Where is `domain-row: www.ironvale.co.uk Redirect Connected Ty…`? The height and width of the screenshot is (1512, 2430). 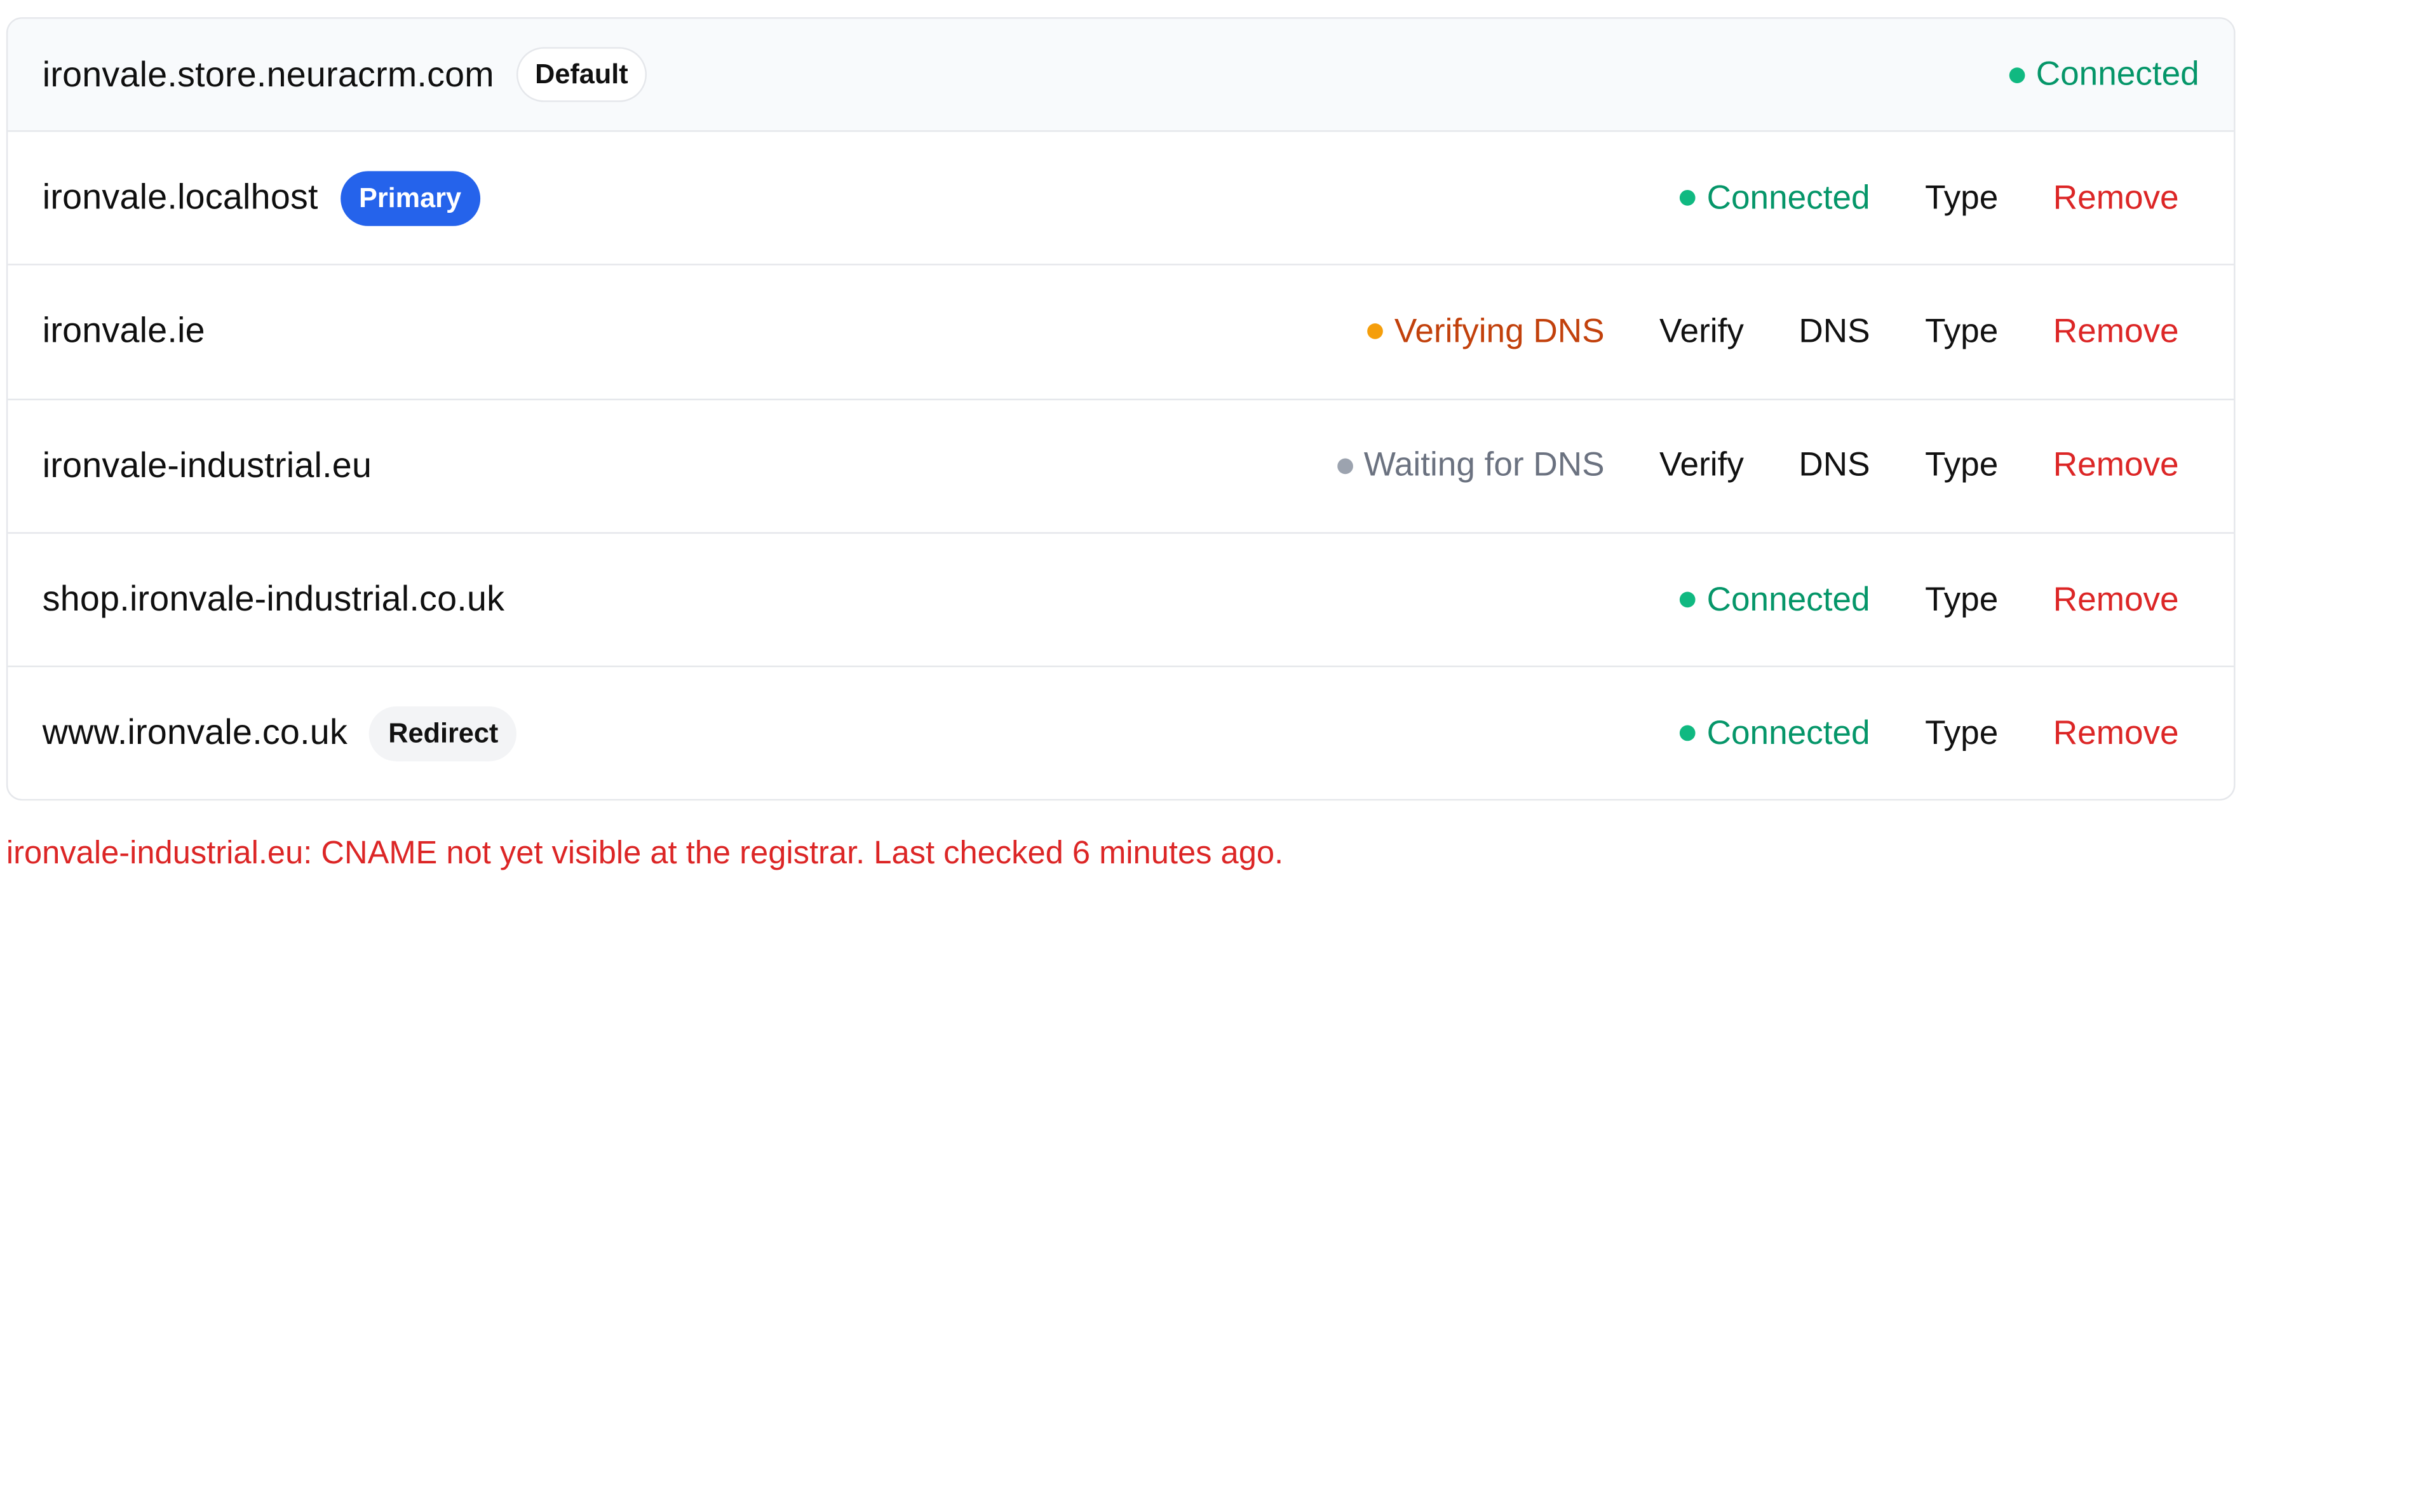 domain-row: www.ironvale.co.uk Redirect Connected Ty… is located at coordinates (1121, 732).